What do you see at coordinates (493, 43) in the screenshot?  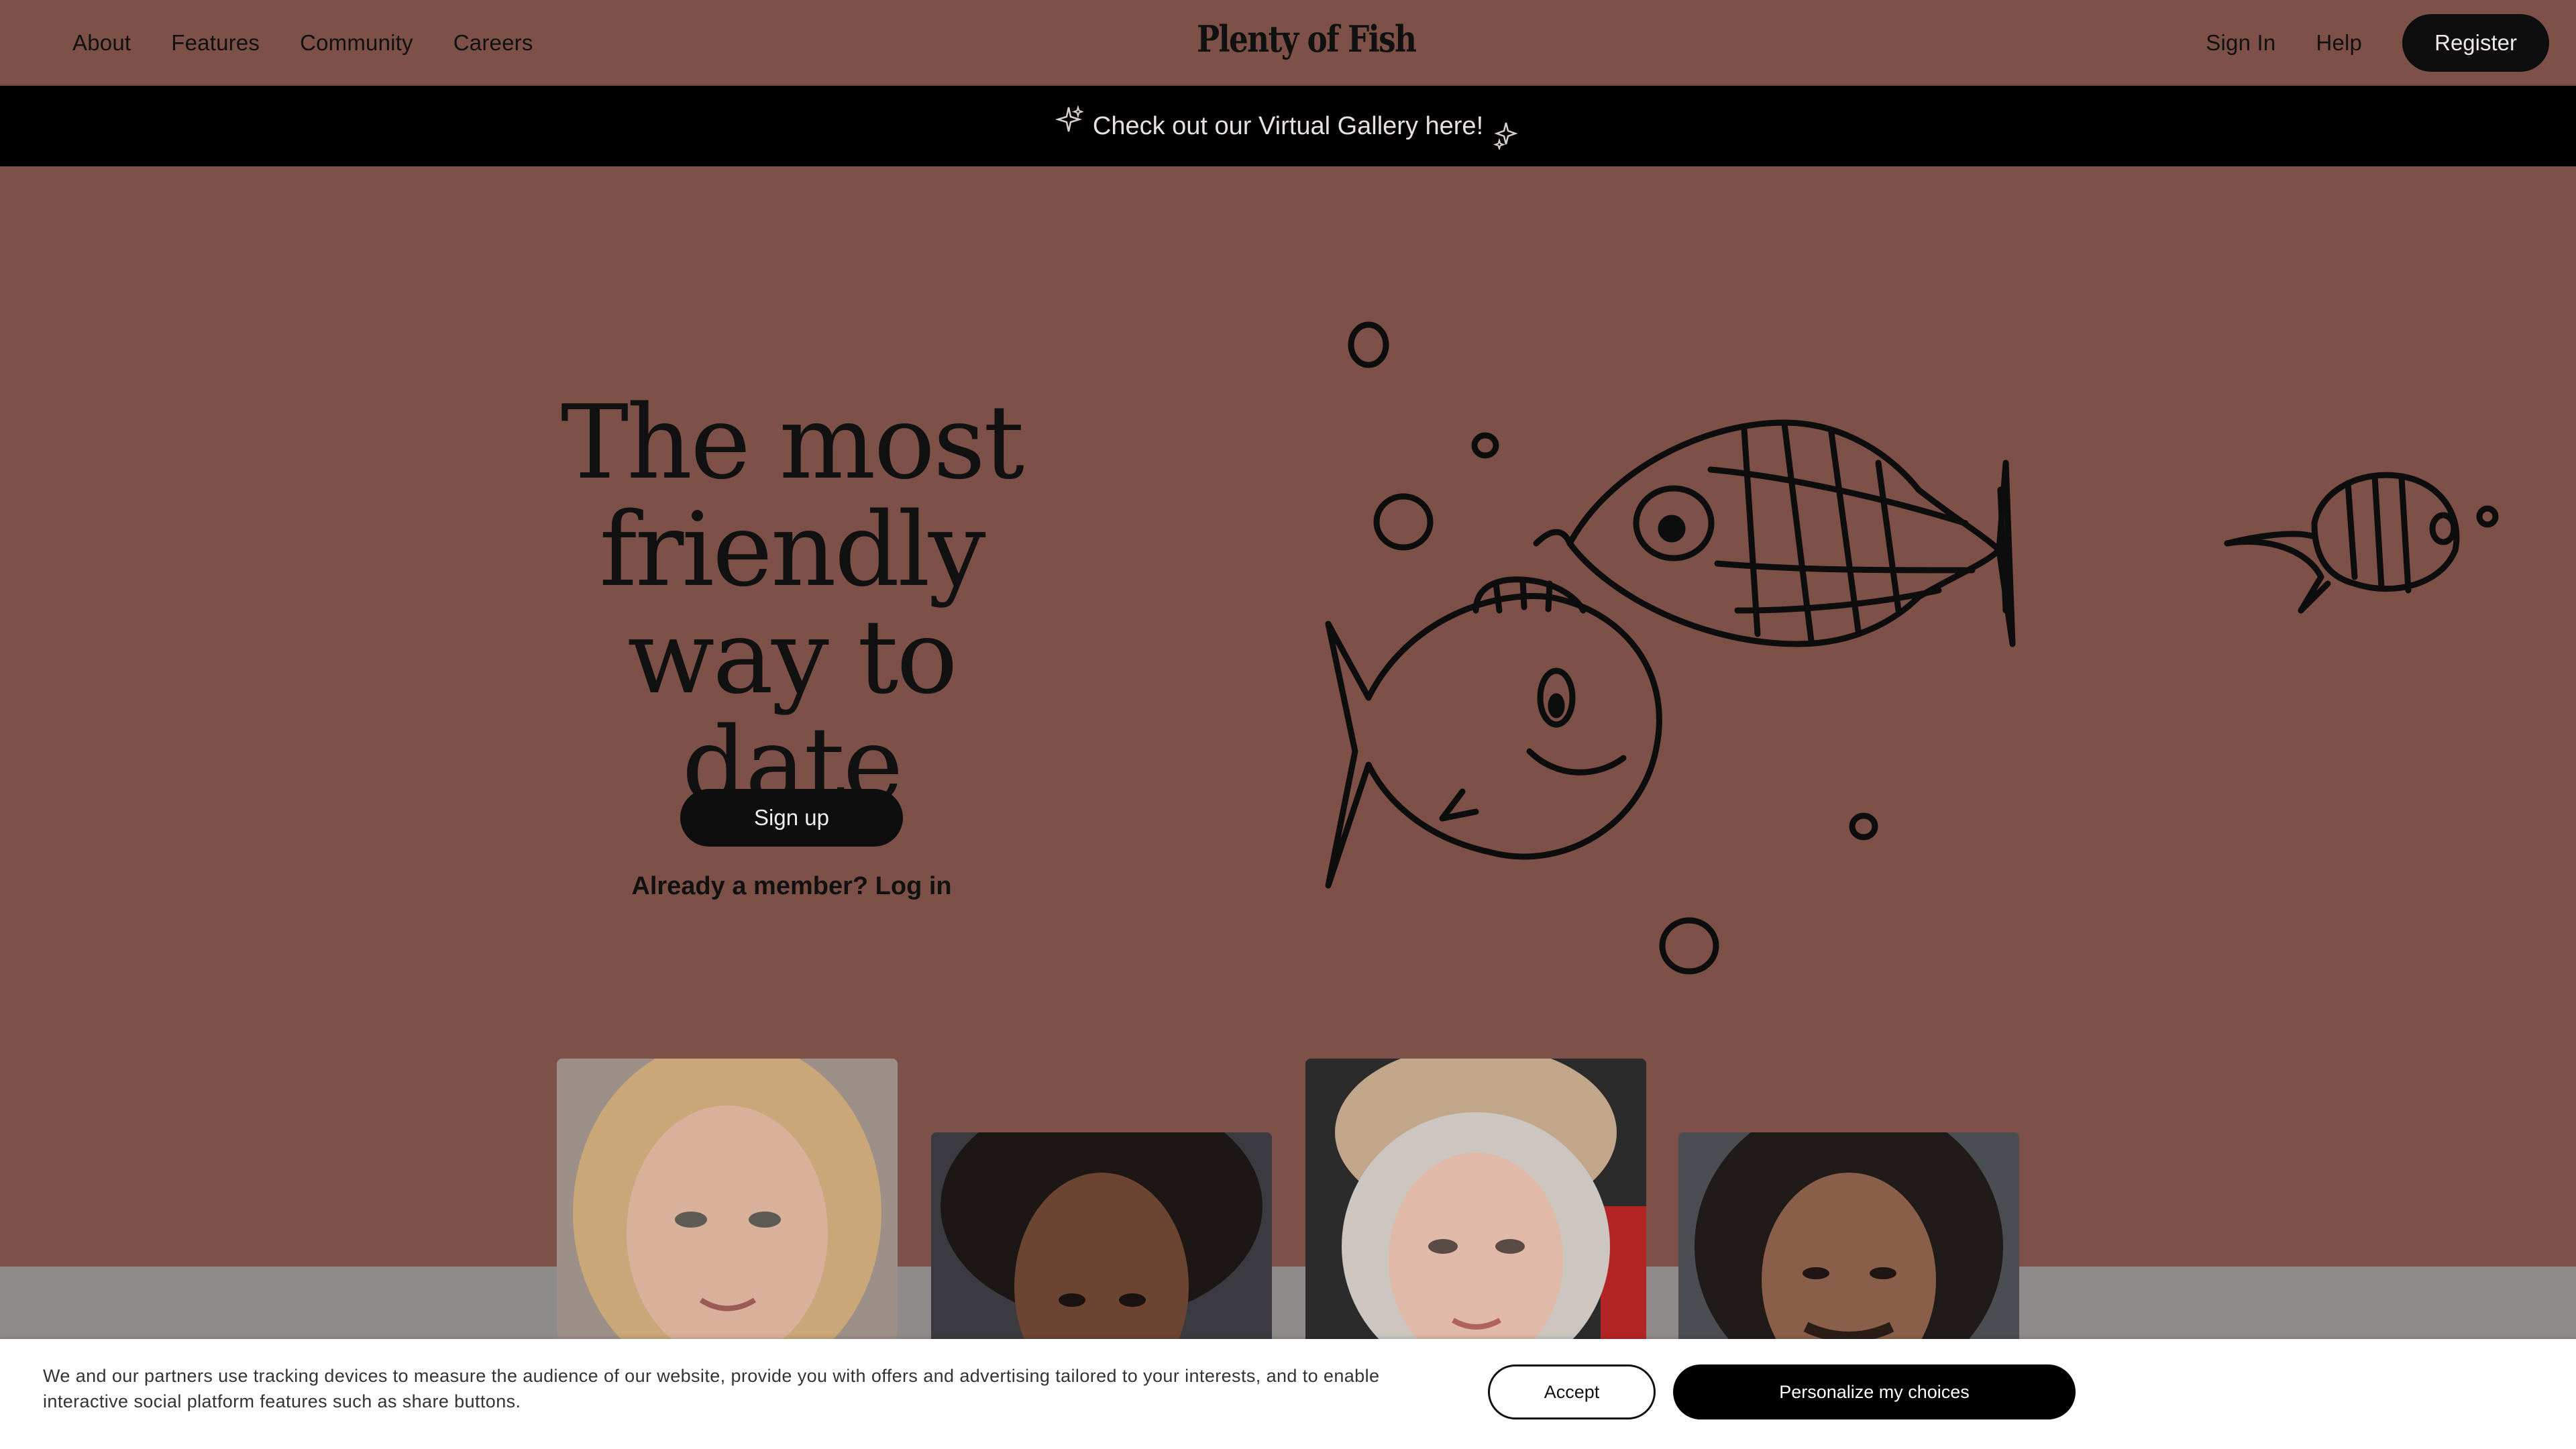 I see `nav-link-careers: Careers` at bounding box center [493, 43].